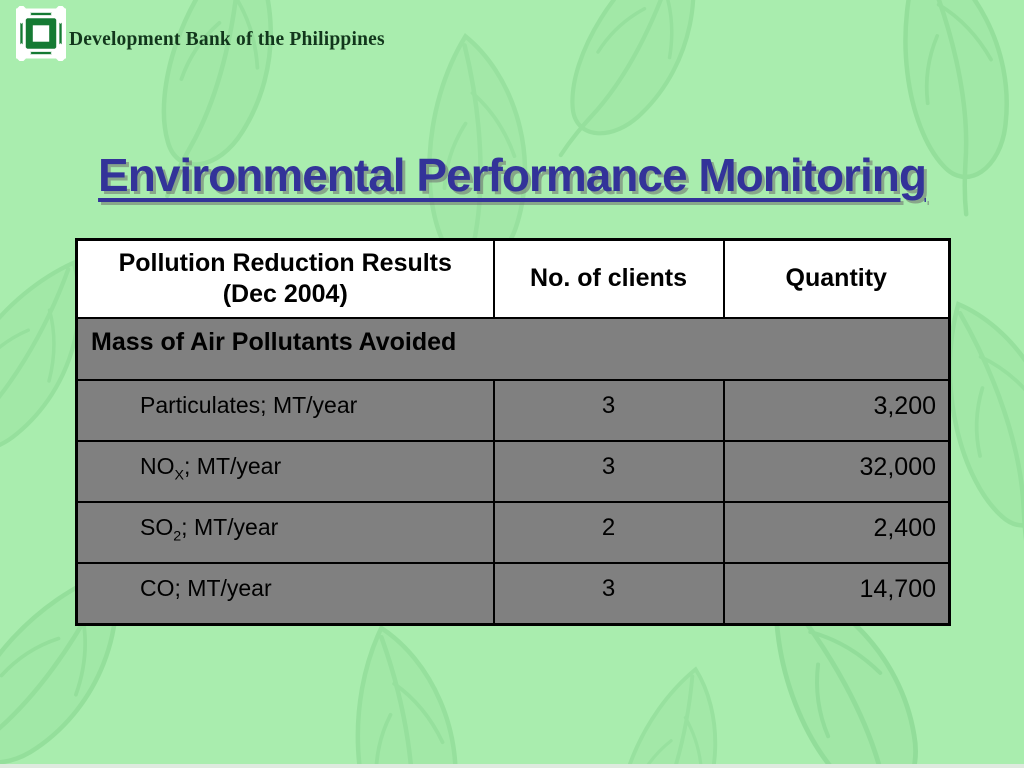  I want to click on header-line-1: Pollution Reduction Results, so click(285, 262).